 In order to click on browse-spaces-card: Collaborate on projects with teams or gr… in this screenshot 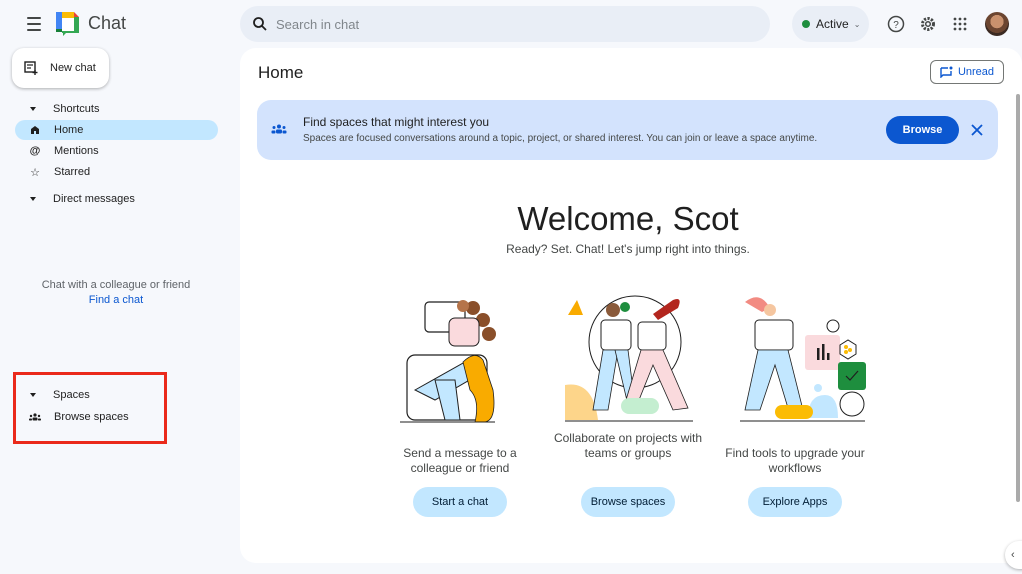, I will do `click(628, 403)`.